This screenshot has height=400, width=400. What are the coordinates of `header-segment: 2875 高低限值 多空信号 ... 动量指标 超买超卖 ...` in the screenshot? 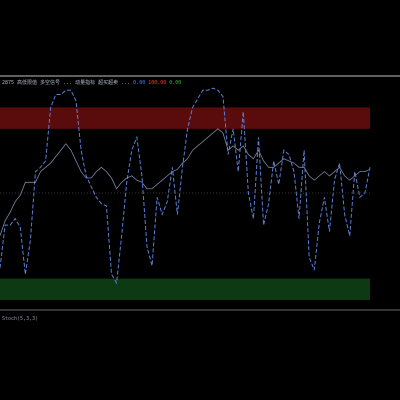 It's located at (66, 82).